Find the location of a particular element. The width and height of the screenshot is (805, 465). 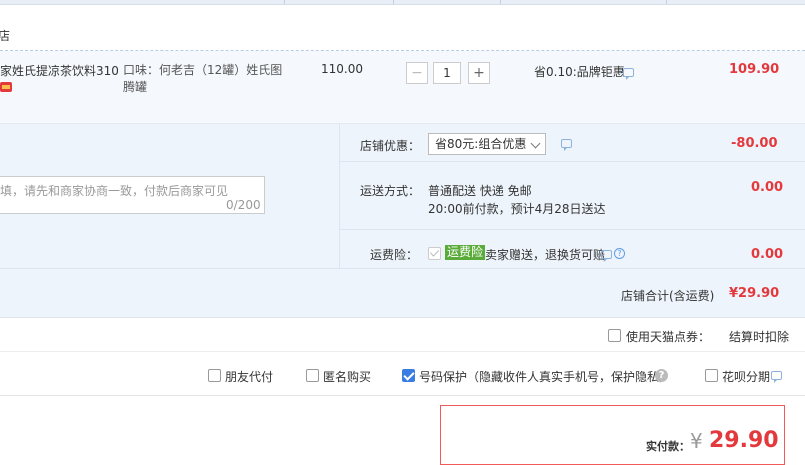

shop-discount-label: 店铺优惠： is located at coordinates (390, 146).